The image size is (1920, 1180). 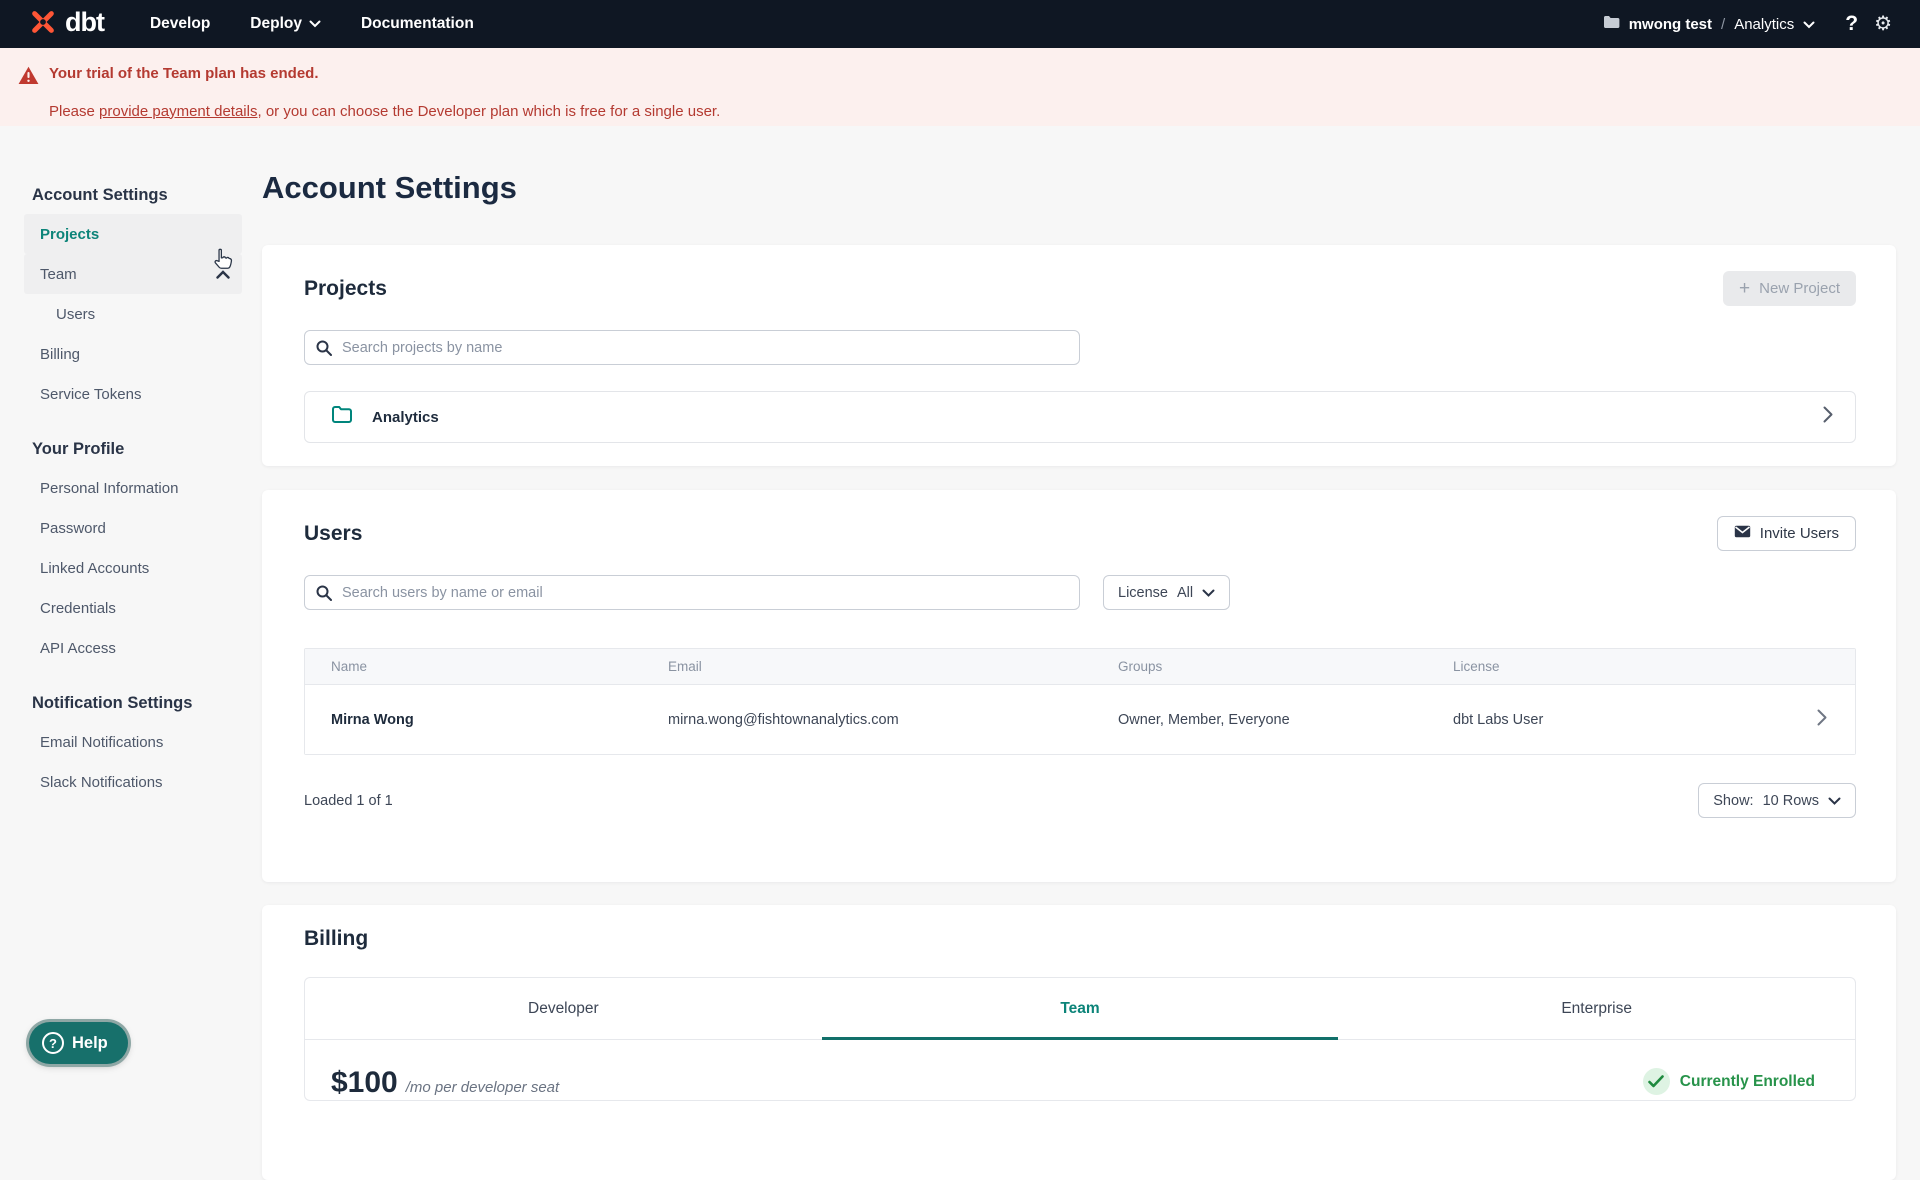 I want to click on license-filter-value: All, so click(x=1185, y=592).